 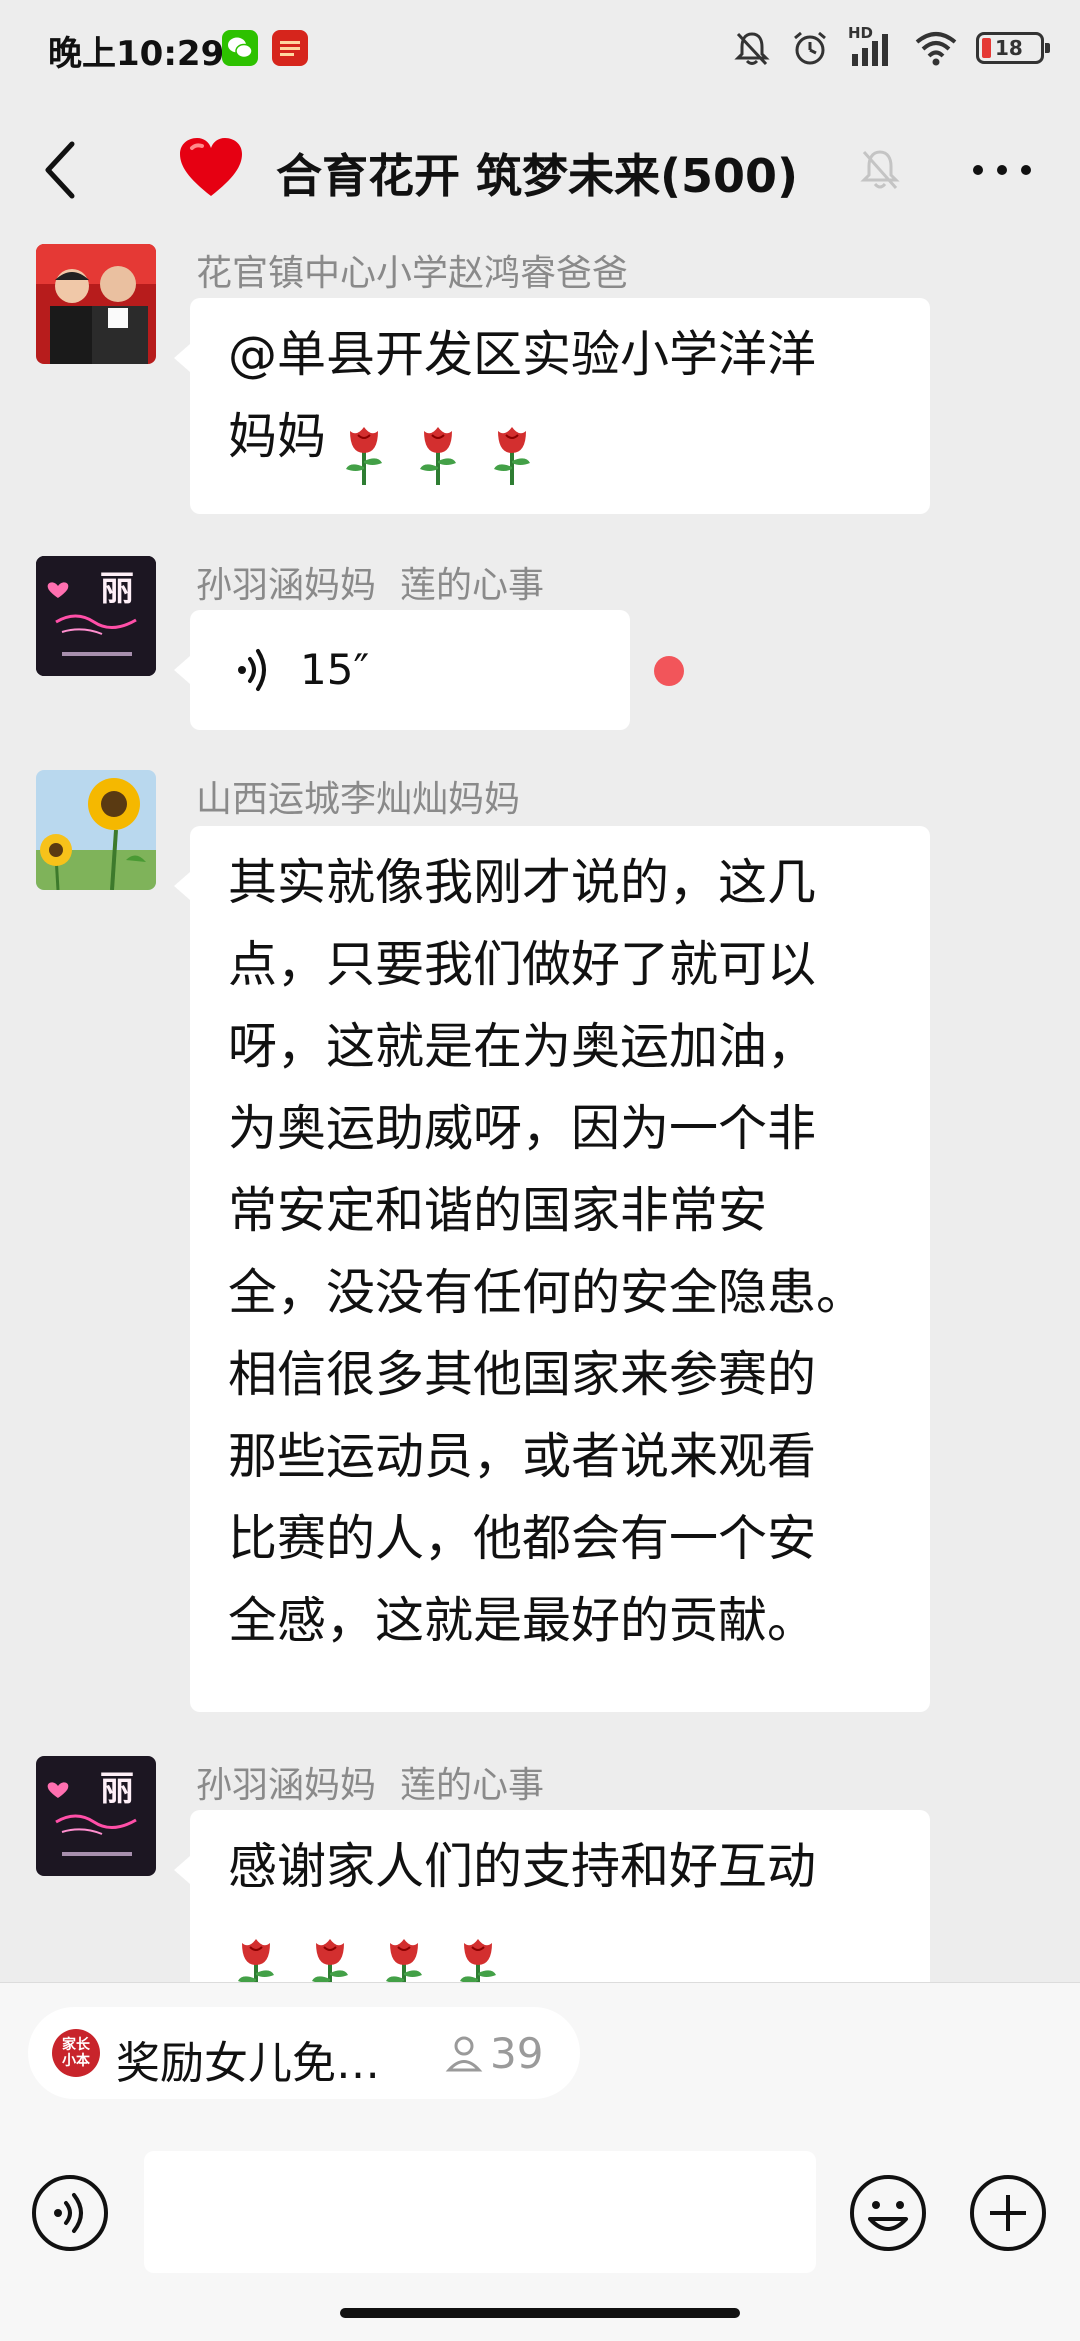 I want to click on message-bubble: 感谢家人们的支持和好互动, so click(x=552, y=1896).